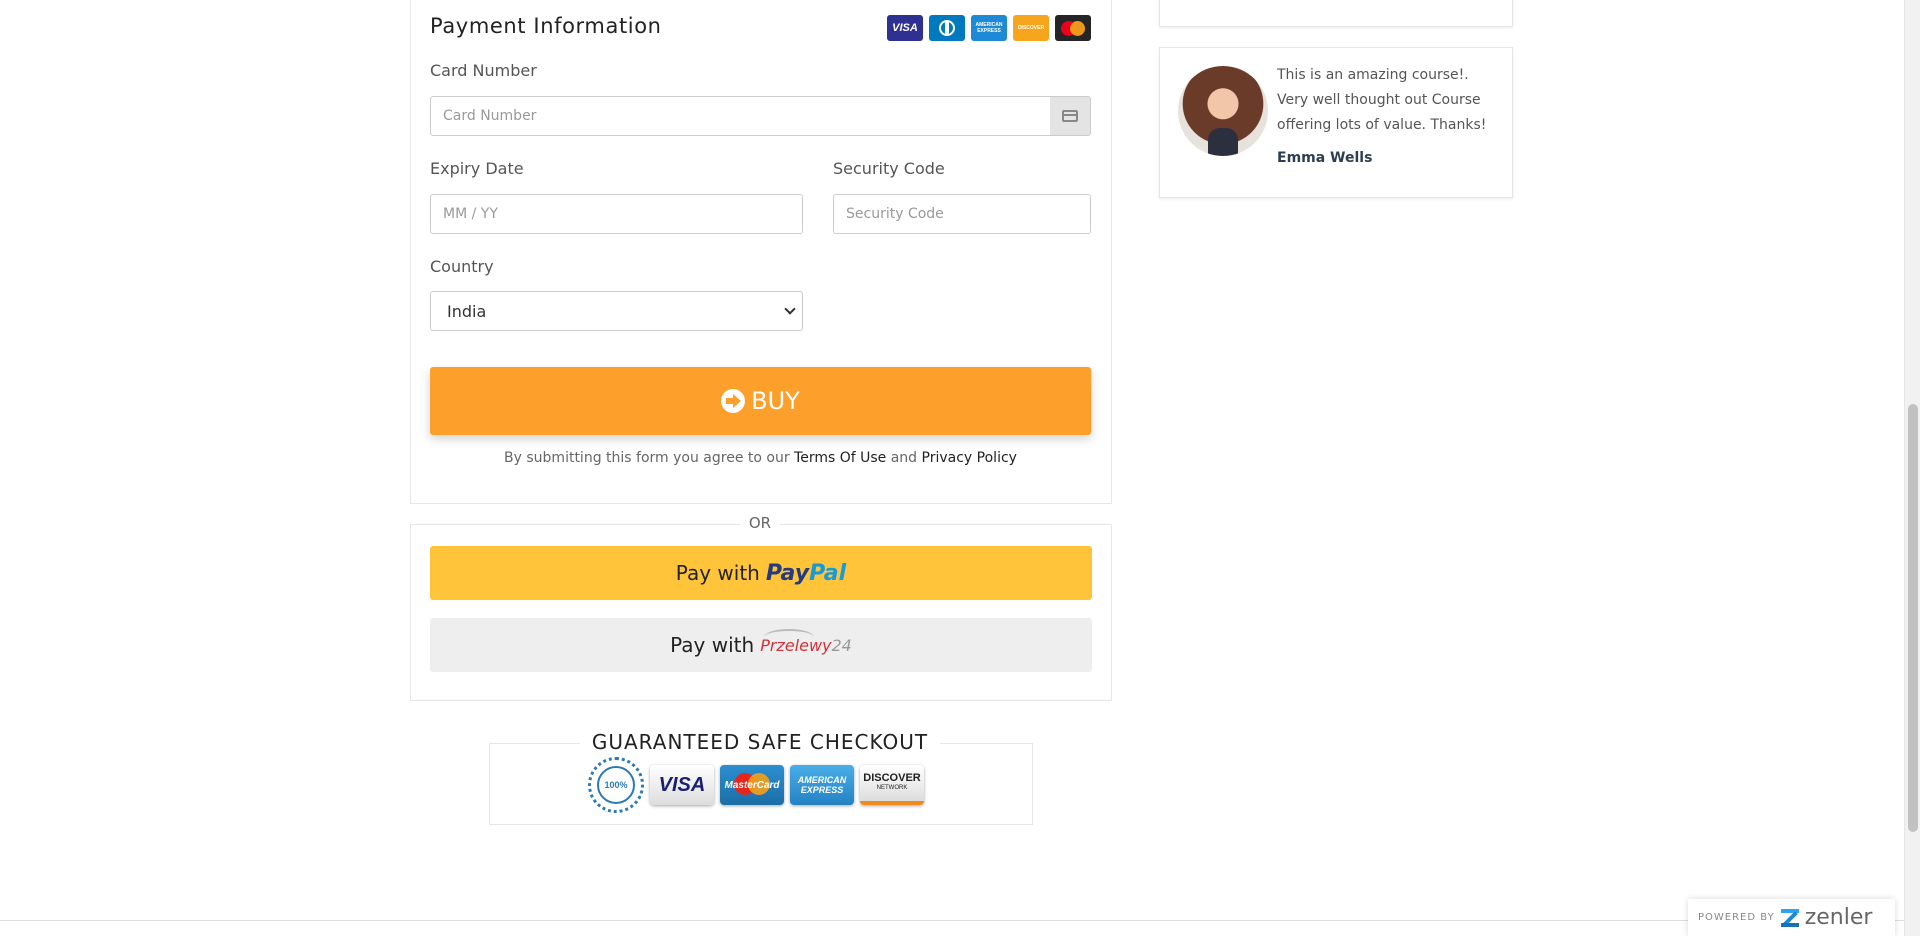 Image resolution: width=1920 pixels, height=936 pixels. I want to click on scrollbar-thumb, so click(1913, 618).